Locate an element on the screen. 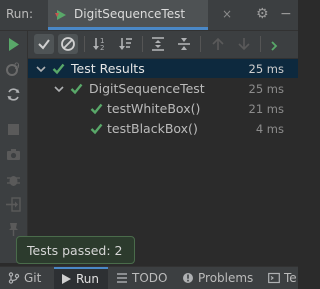 The height and width of the screenshot is (289, 320). terminal-icon is located at coordinates (274, 278).